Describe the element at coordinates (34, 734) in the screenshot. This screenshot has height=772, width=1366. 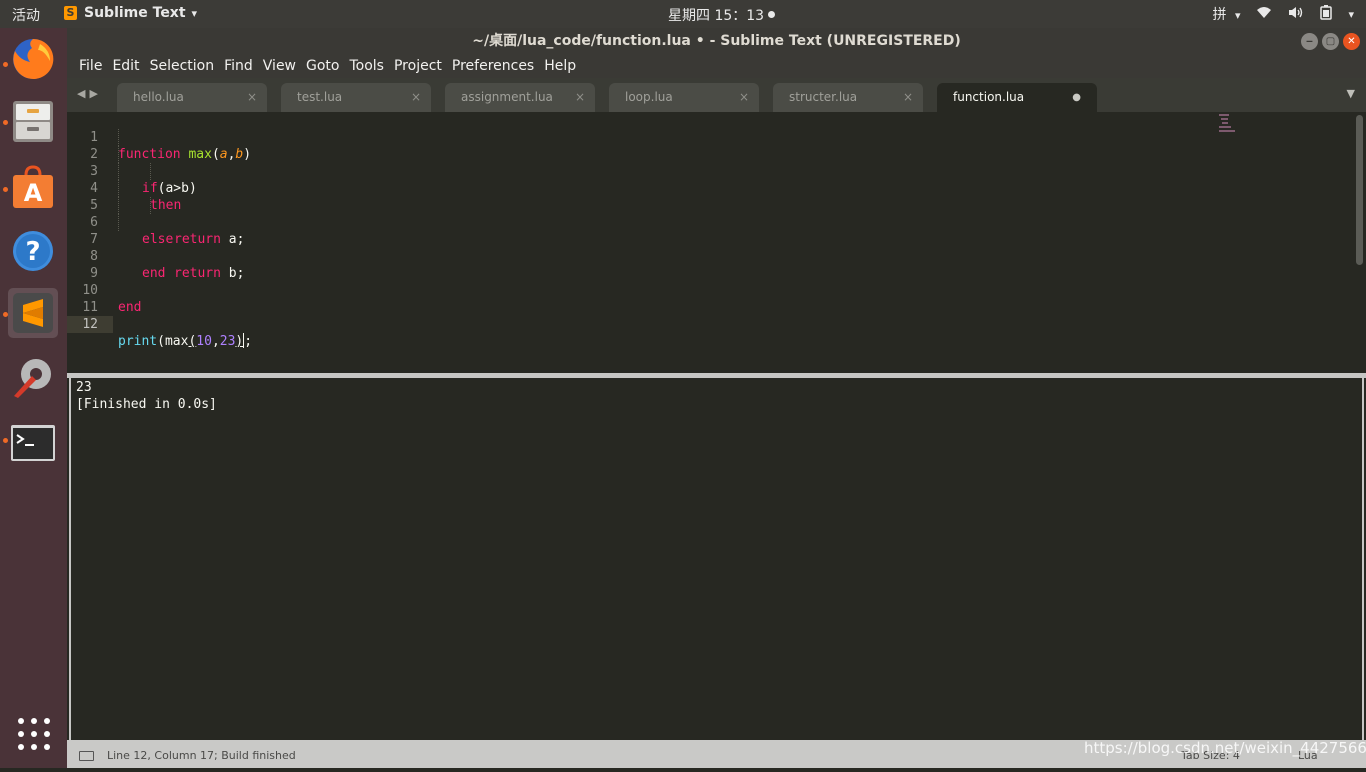
I see `show-applications-icon` at that location.